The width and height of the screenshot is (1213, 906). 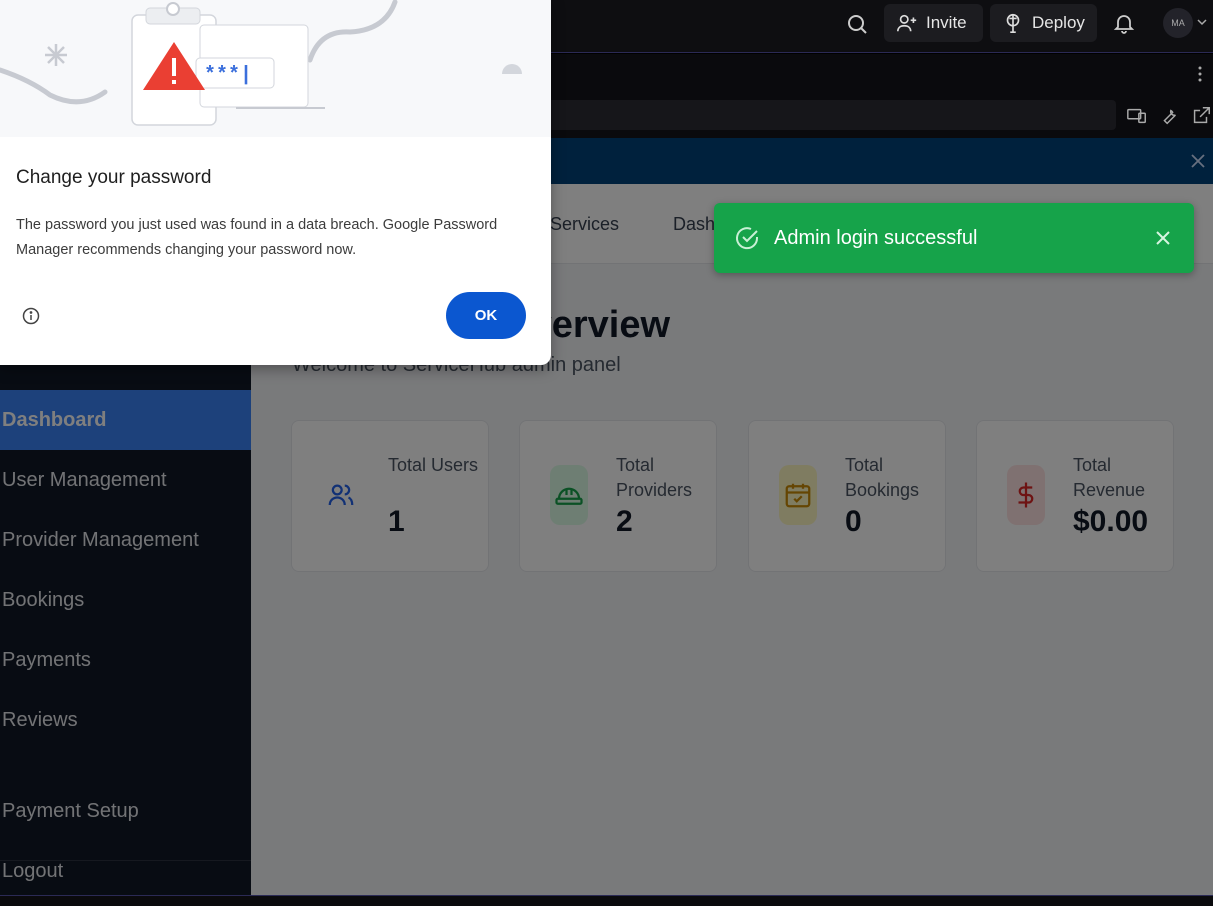 I want to click on masked-password-text: ***|, so click(x=228, y=75).